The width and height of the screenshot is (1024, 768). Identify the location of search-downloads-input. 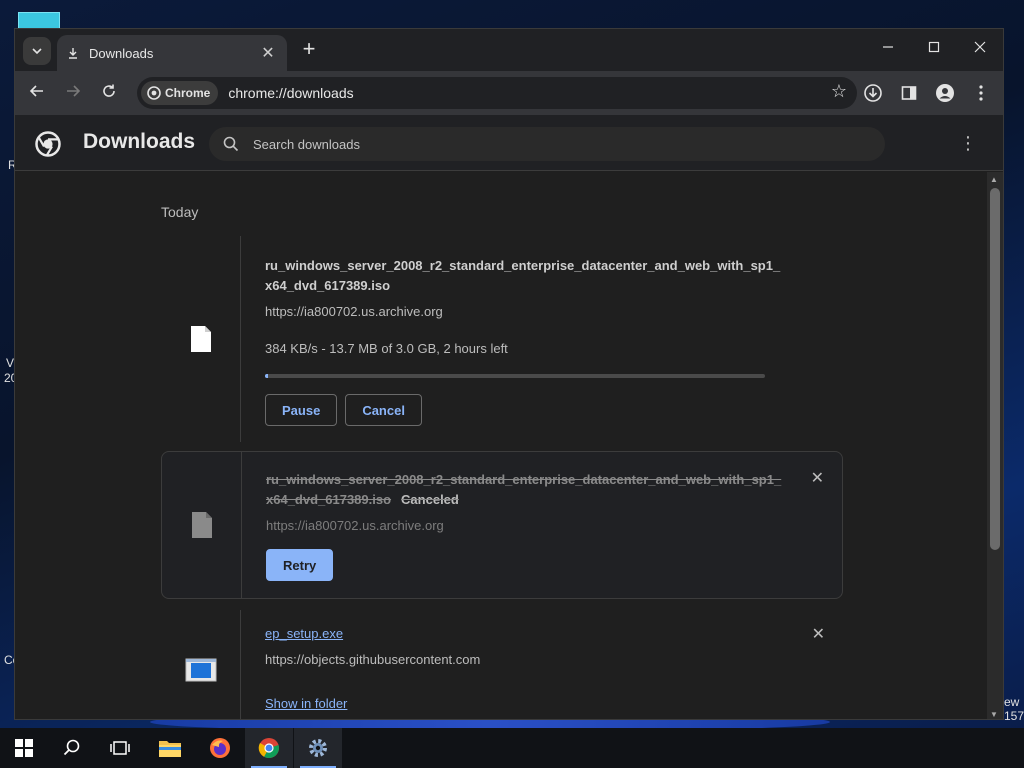
(533, 144).